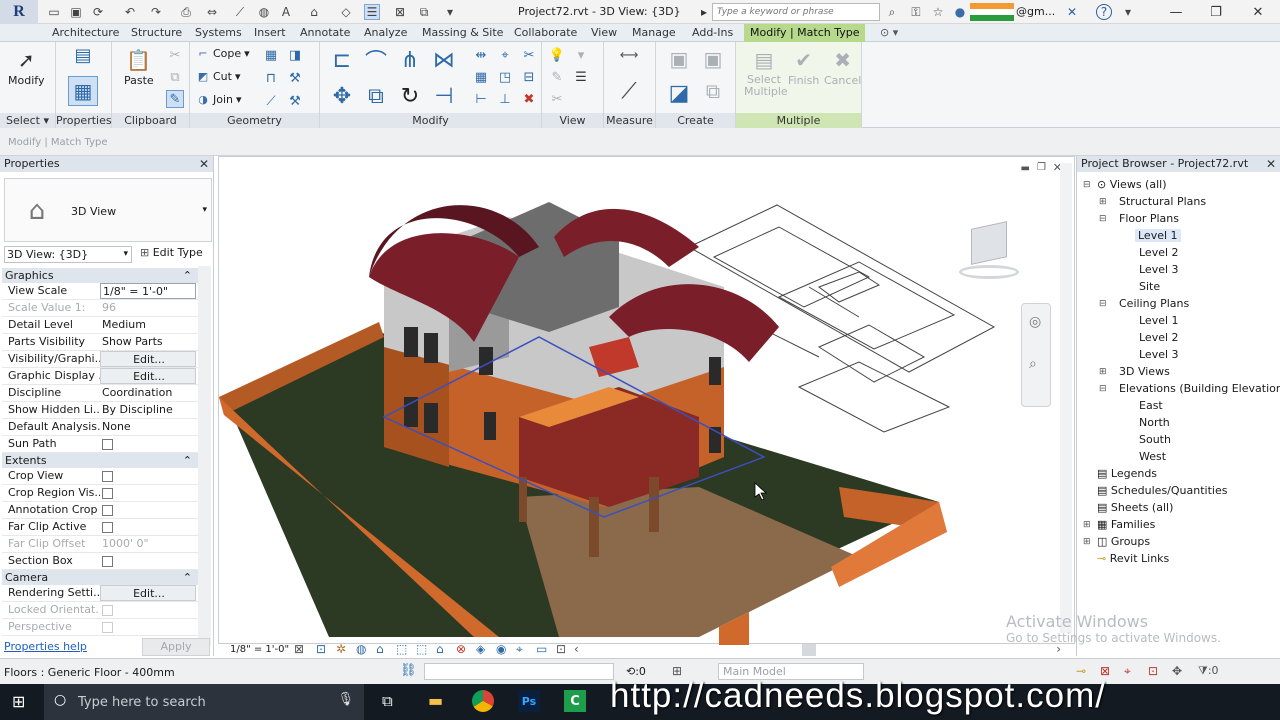  What do you see at coordinates (1133, 558) in the screenshot?
I see `tree-revit-links: ⊸ Revit Links` at bounding box center [1133, 558].